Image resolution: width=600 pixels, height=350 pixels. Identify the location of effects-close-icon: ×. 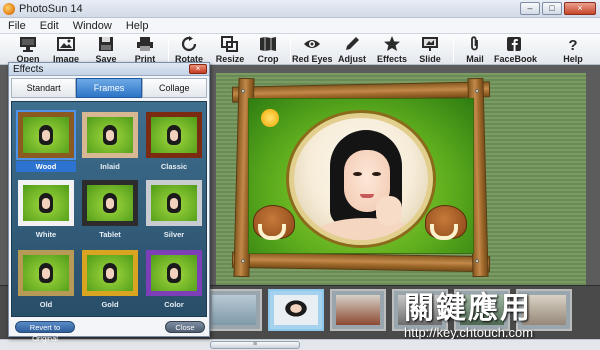
(198, 69).